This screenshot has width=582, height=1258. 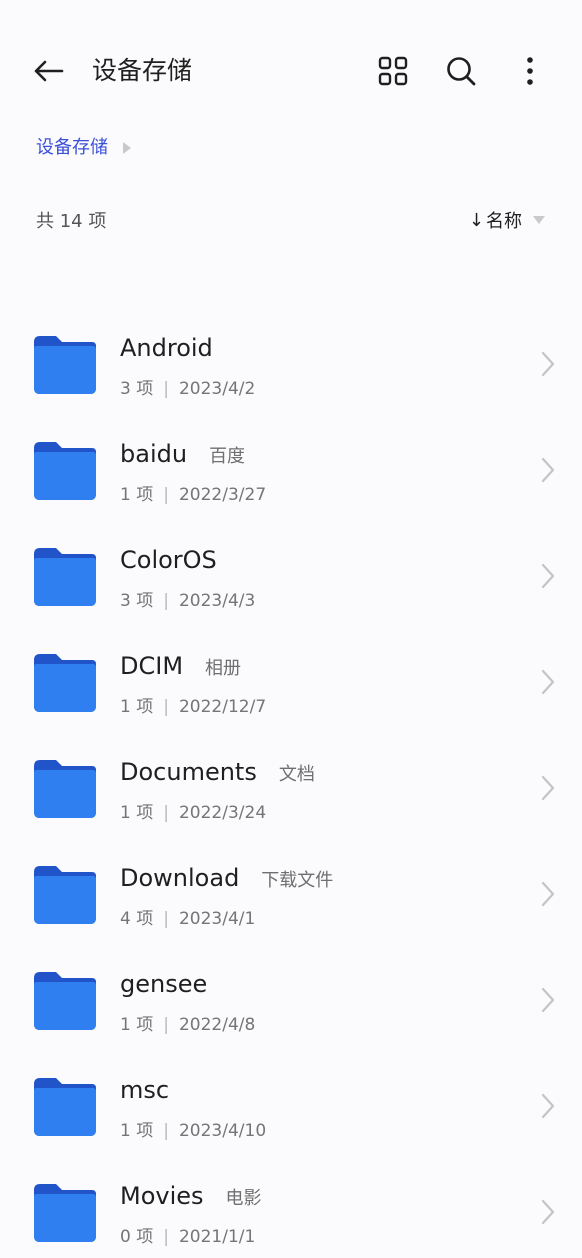 I want to click on folder-alias: 百度, so click(x=227, y=456).